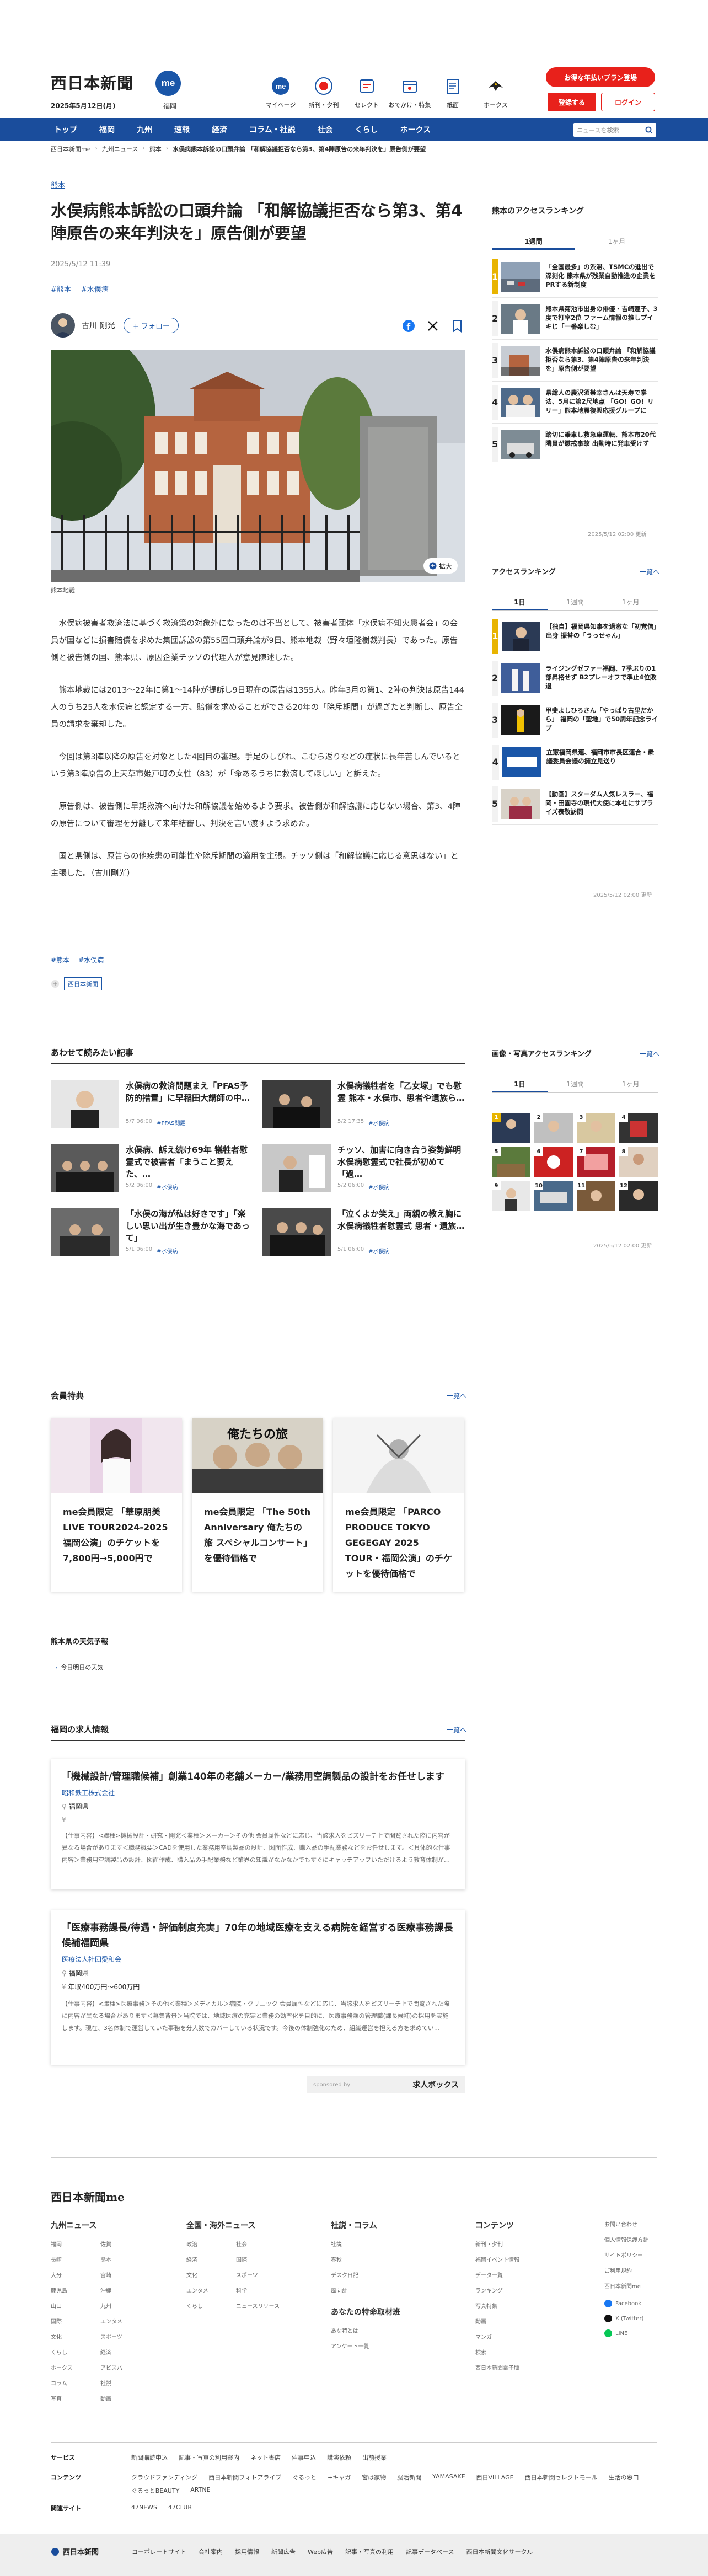  Describe the element at coordinates (386, 2084) in the screenshot. I see `sponsor-bar: sponsored by 求人ボックス` at that location.